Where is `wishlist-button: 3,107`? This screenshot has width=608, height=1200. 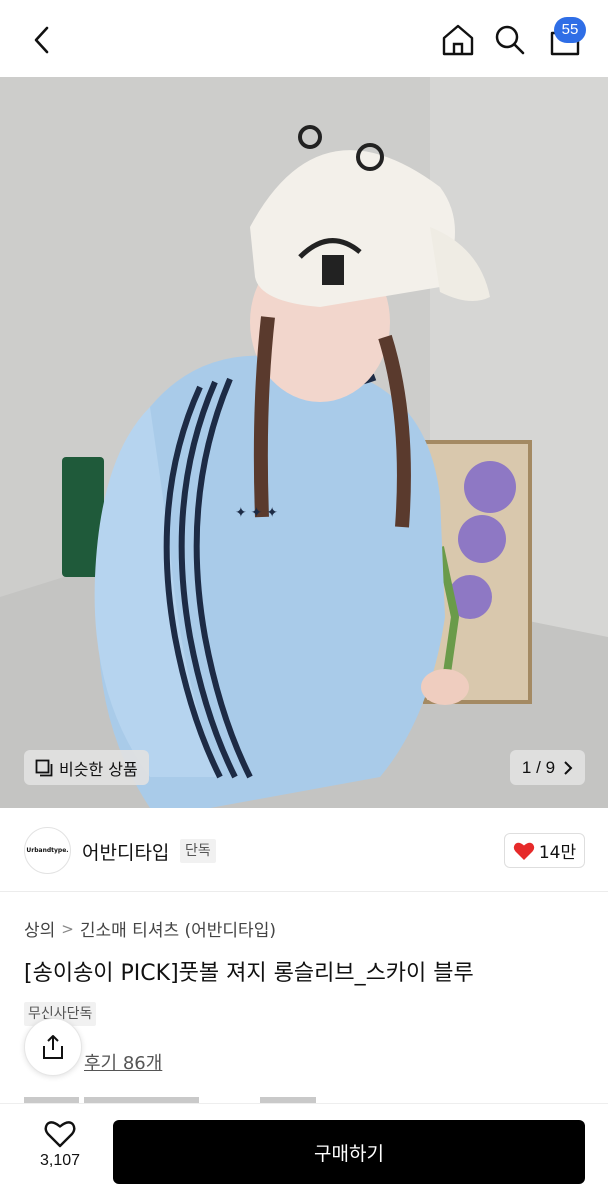 wishlist-button: 3,107 is located at coordinates (60, 1151).